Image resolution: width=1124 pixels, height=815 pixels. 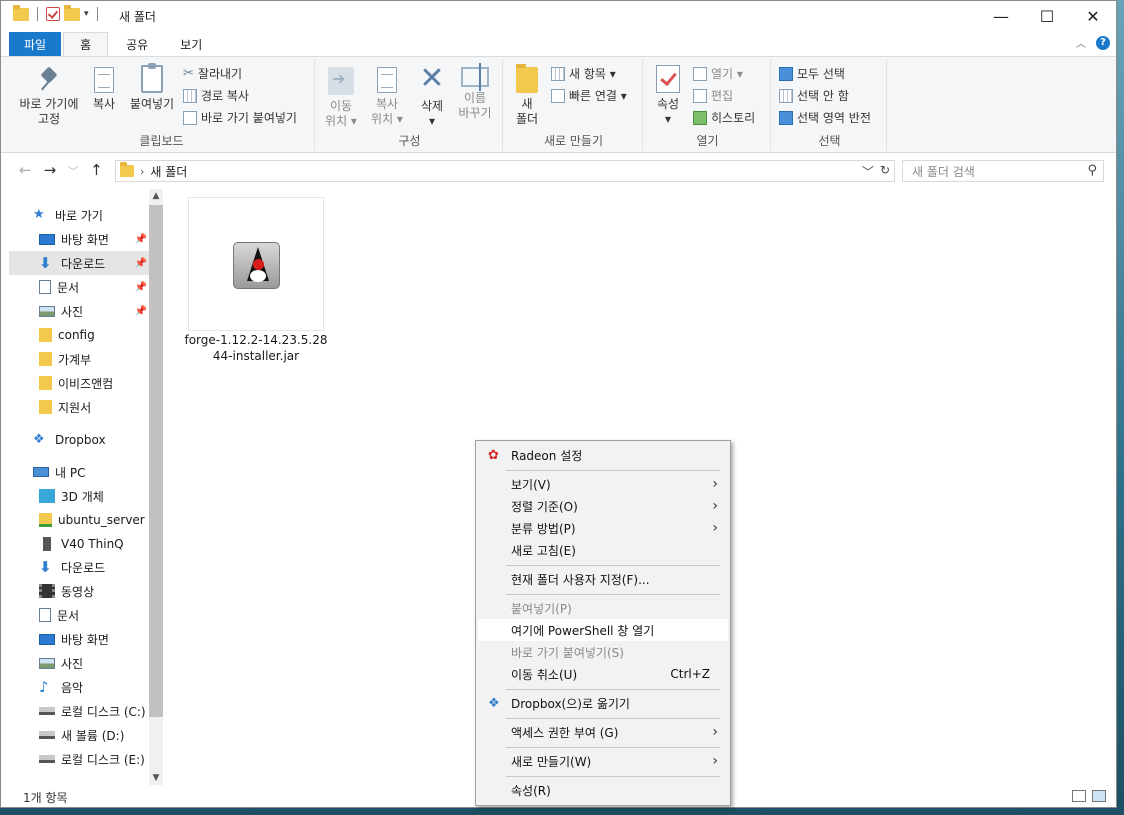 I want to click on computer-icon, so click(x=41, y=472).